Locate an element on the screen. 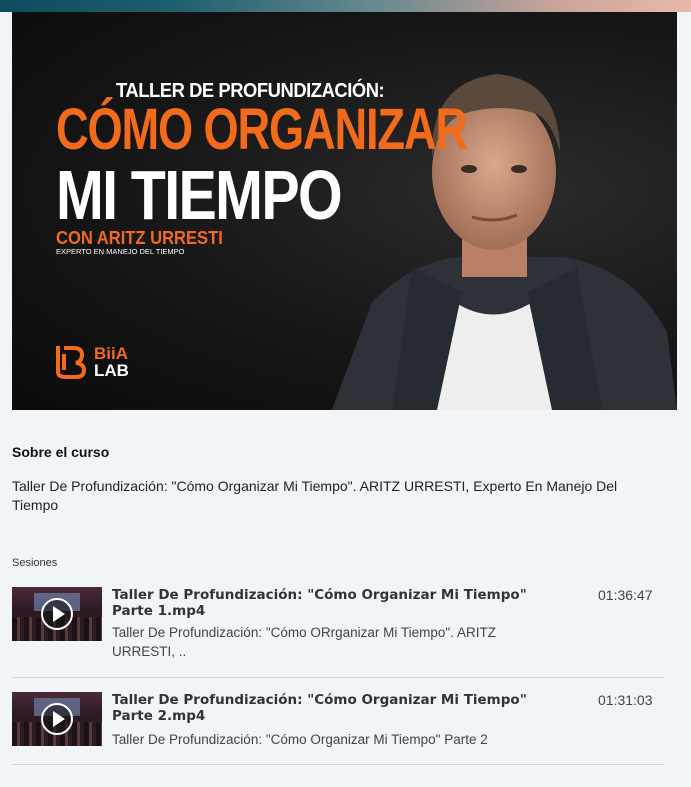 The width and height of the screenshot is (691, 787). session-duration: 01:36:47 is located at coordinates (625, 595).